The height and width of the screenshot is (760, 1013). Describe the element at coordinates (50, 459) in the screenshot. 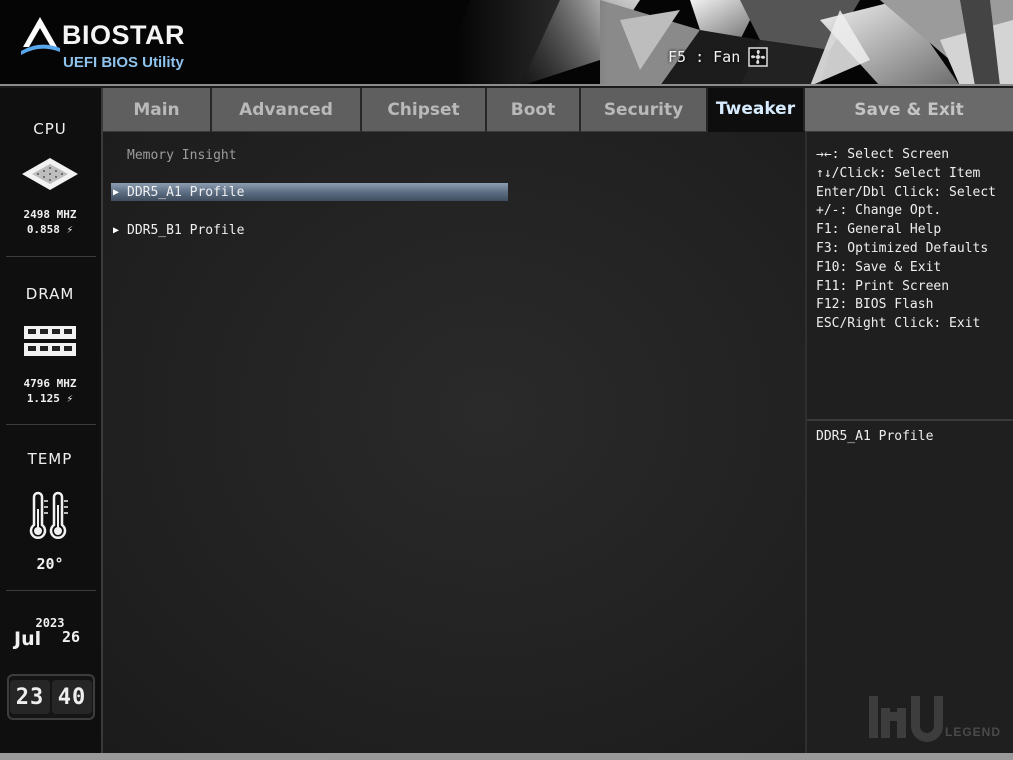

I see `temp-title: TEMP` at that location.